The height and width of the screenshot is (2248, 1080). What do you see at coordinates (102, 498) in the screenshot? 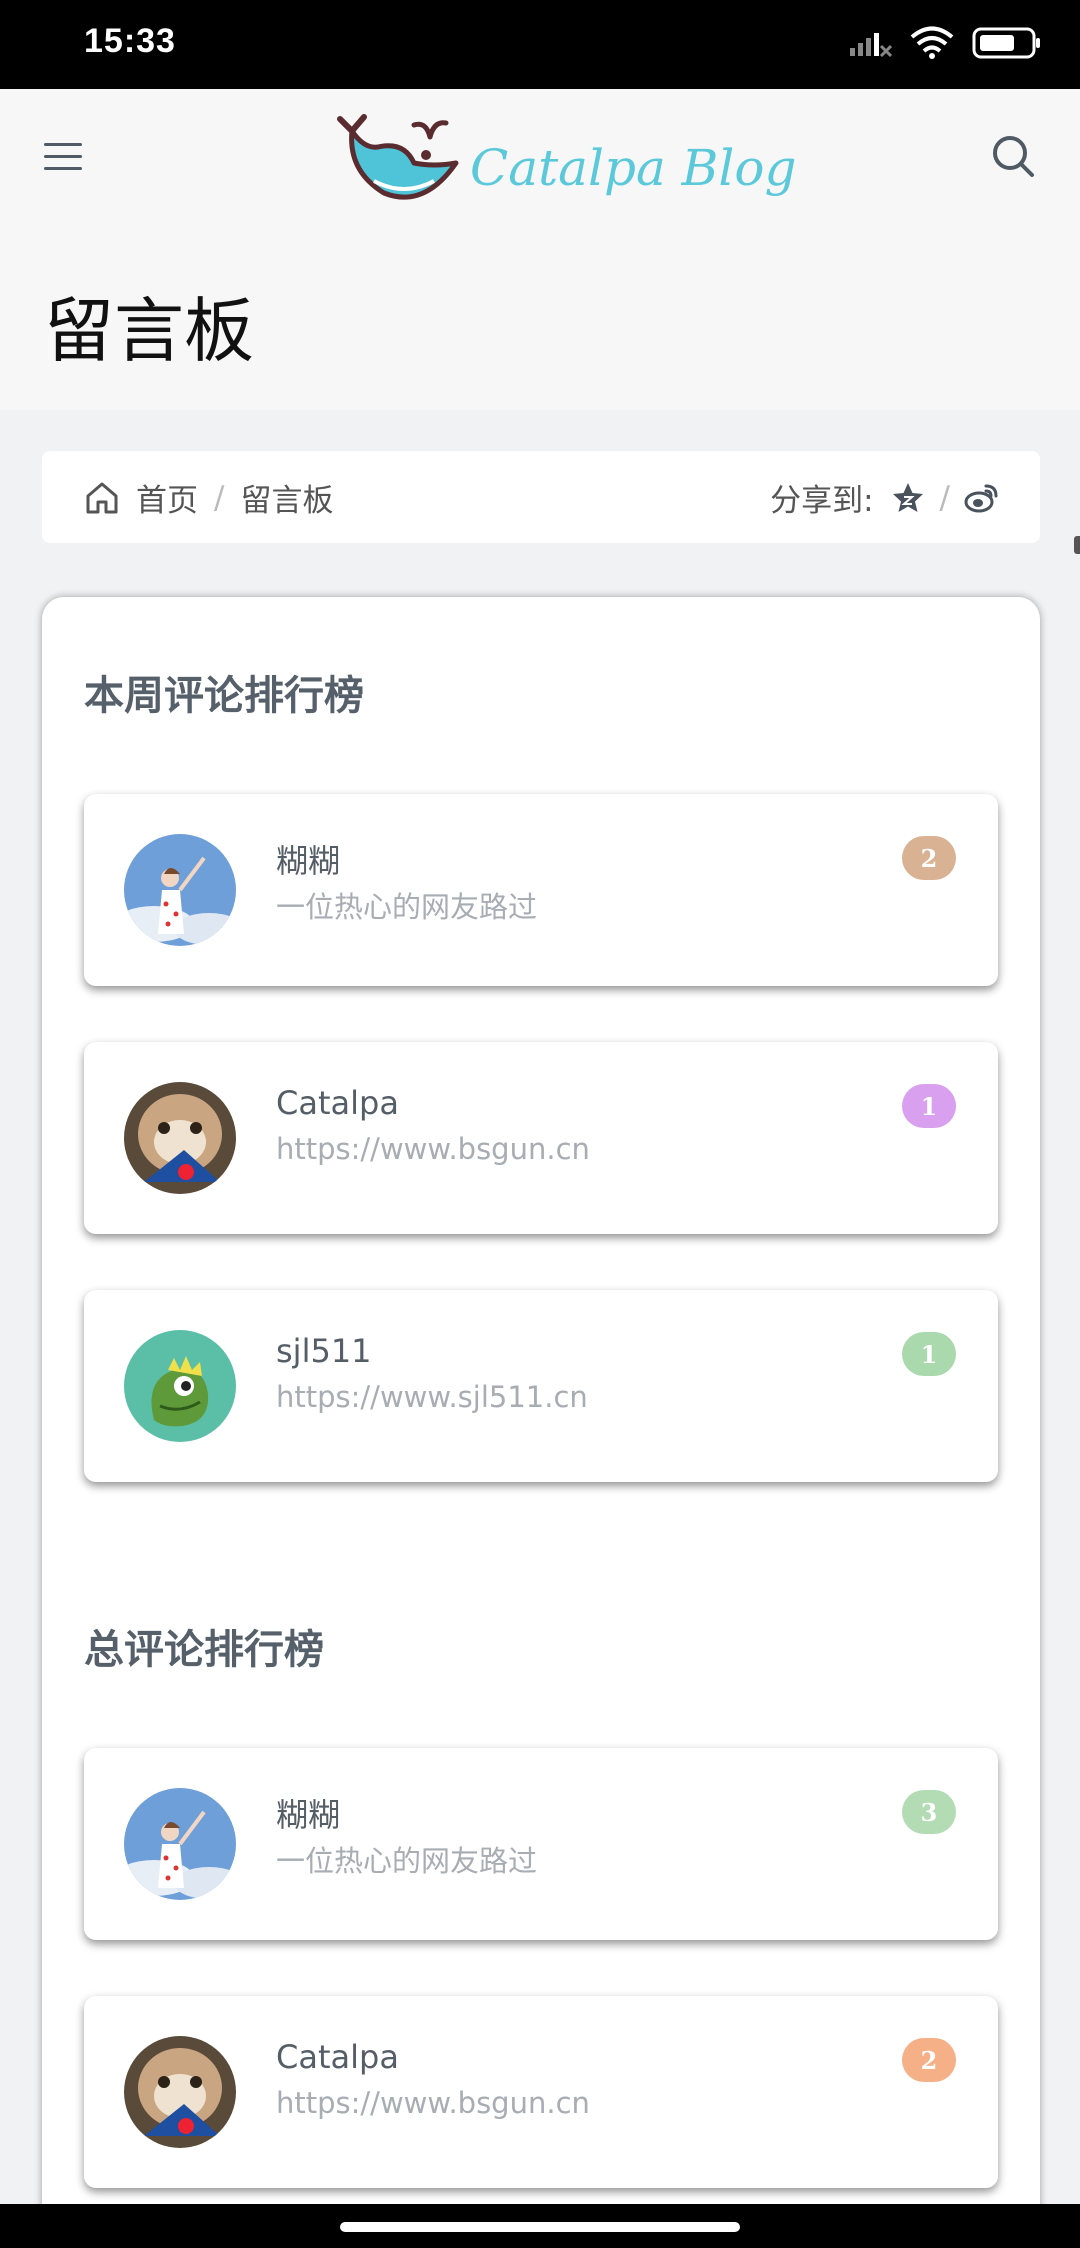
I see `home-icon` at bounding box center [102, 498].